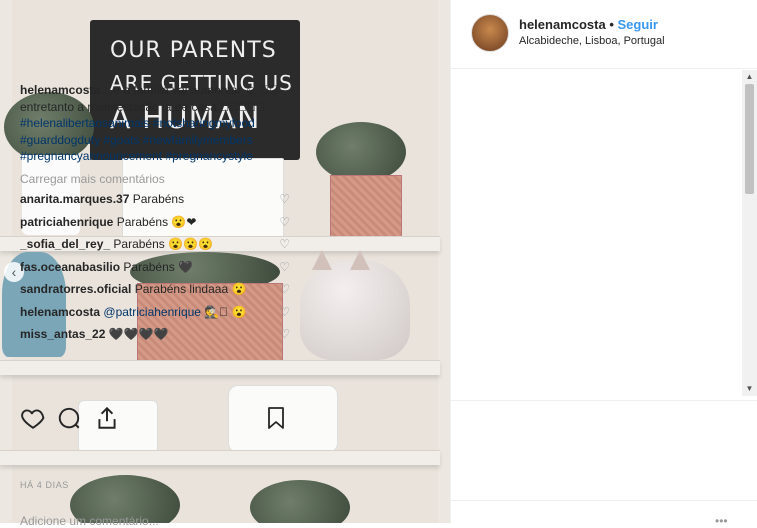 The height and width of the screenshot is (528, 757). I want to click on post-timestamp: HÁ 4 DIAS, so click(44, 485).